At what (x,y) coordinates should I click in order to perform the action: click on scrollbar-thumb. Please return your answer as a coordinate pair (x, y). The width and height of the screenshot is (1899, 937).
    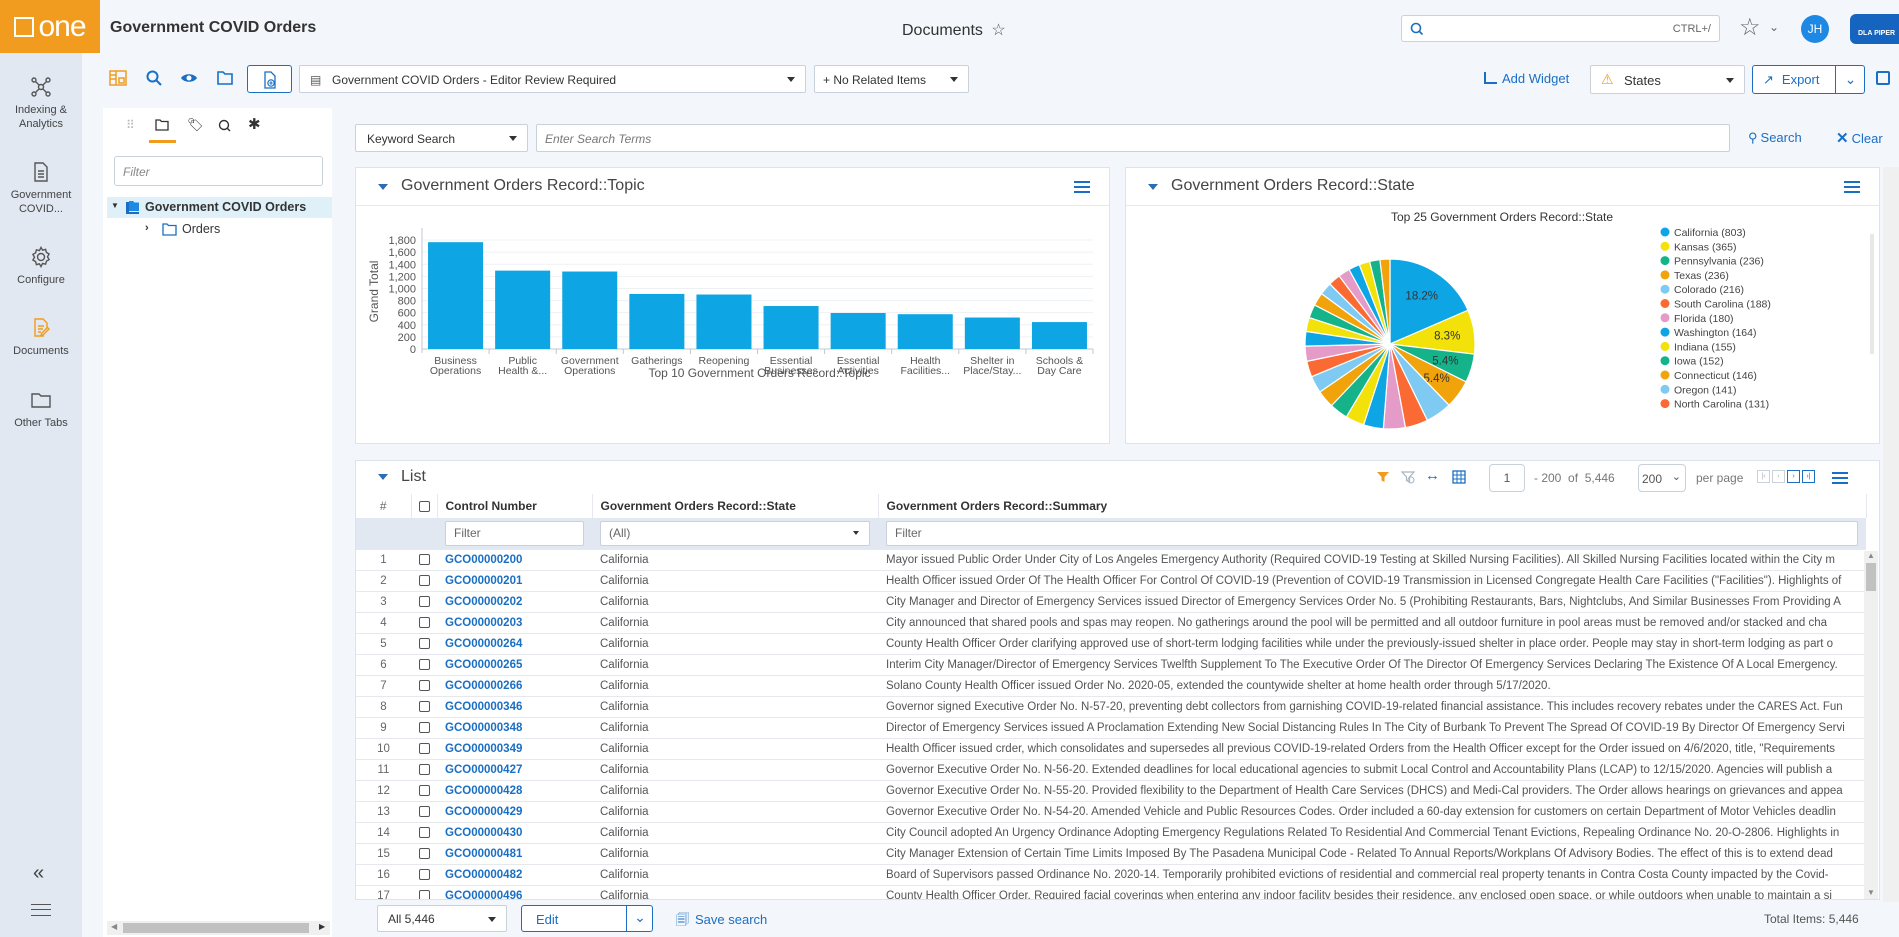
    Looking at the image, I should click on (216, 928).